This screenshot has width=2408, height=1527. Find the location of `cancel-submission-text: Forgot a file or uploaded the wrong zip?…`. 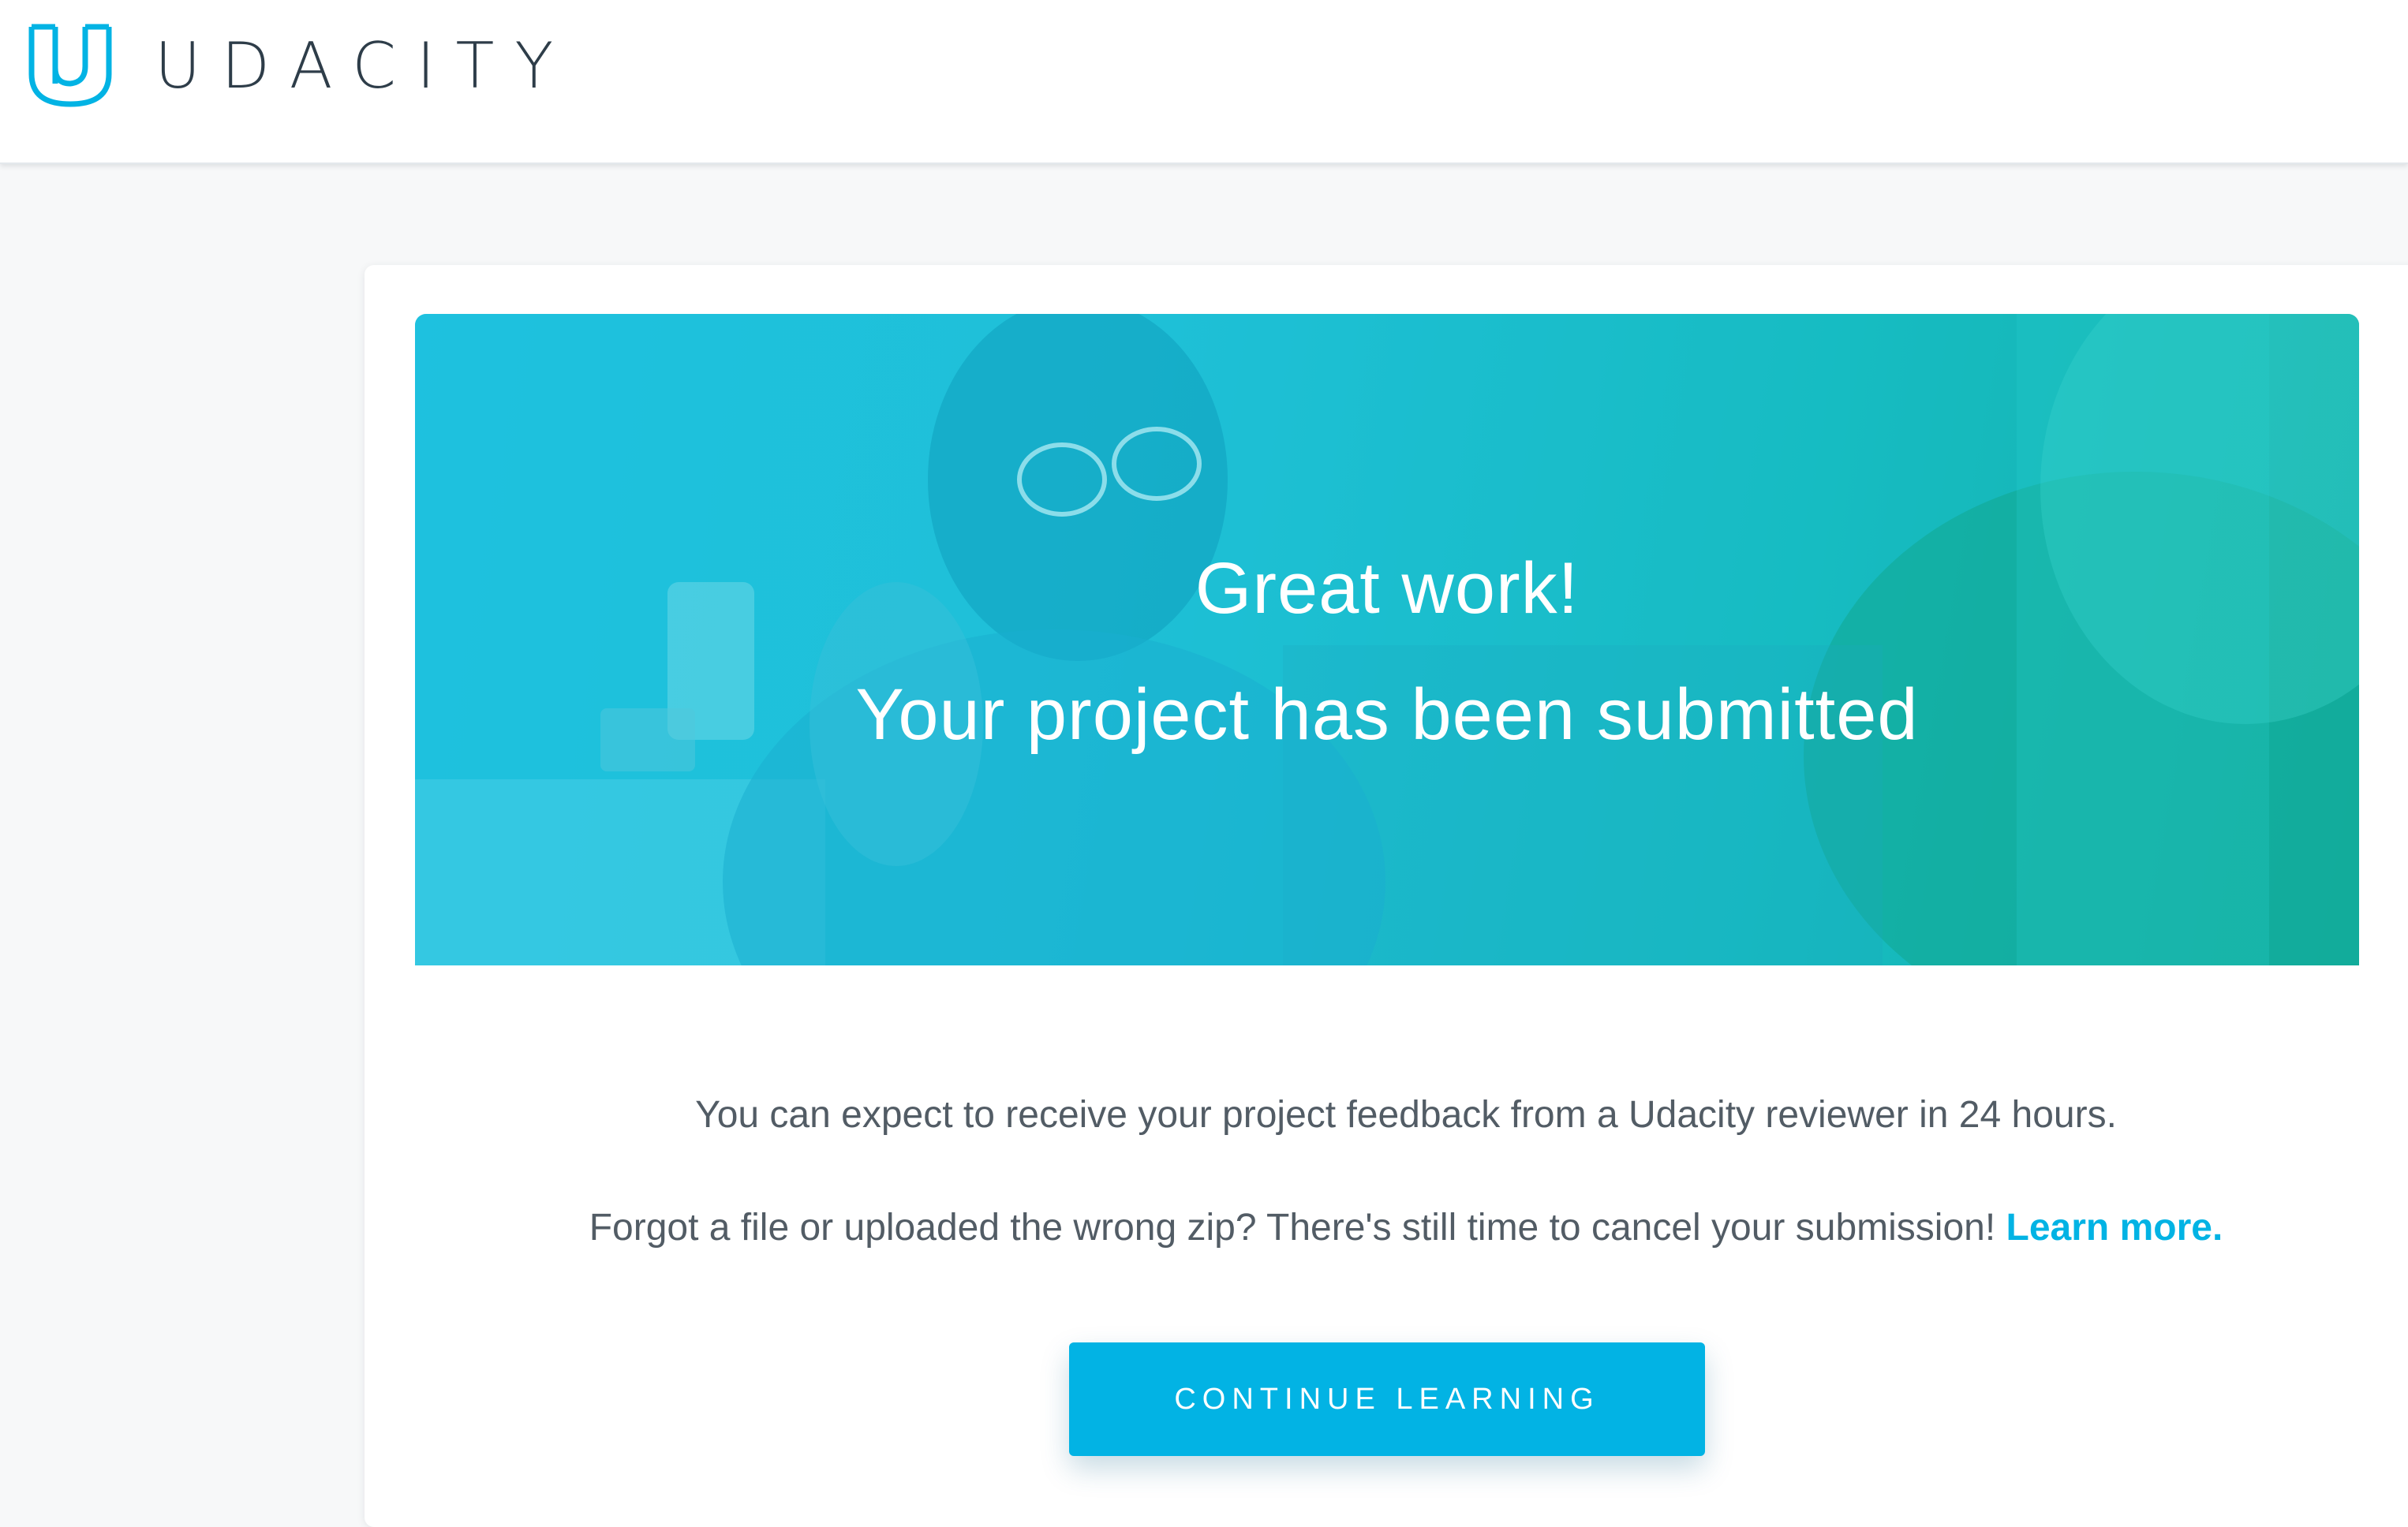

cancel-submission-text: Forgot a file or uploaded the wrong zip?… is located at coordinates (1406, 1228).